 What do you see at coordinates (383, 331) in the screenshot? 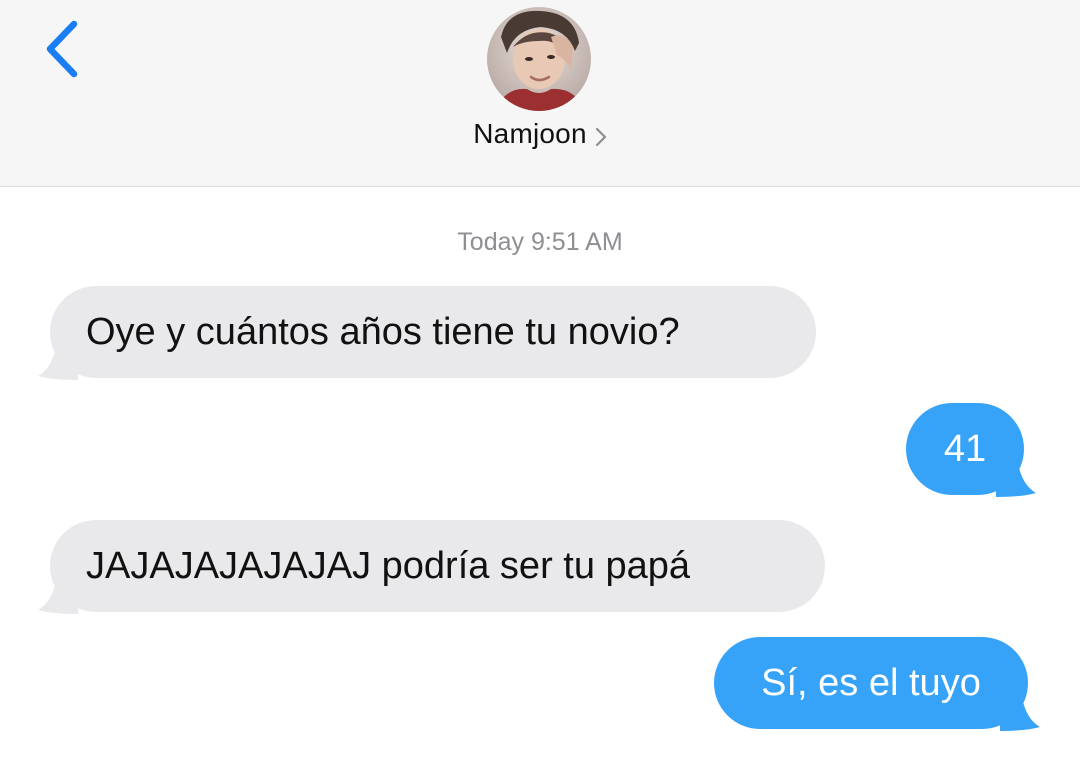
I see `message-text: Oye y cuántos años tiene tu novio?` at bounding box center [383, 331].